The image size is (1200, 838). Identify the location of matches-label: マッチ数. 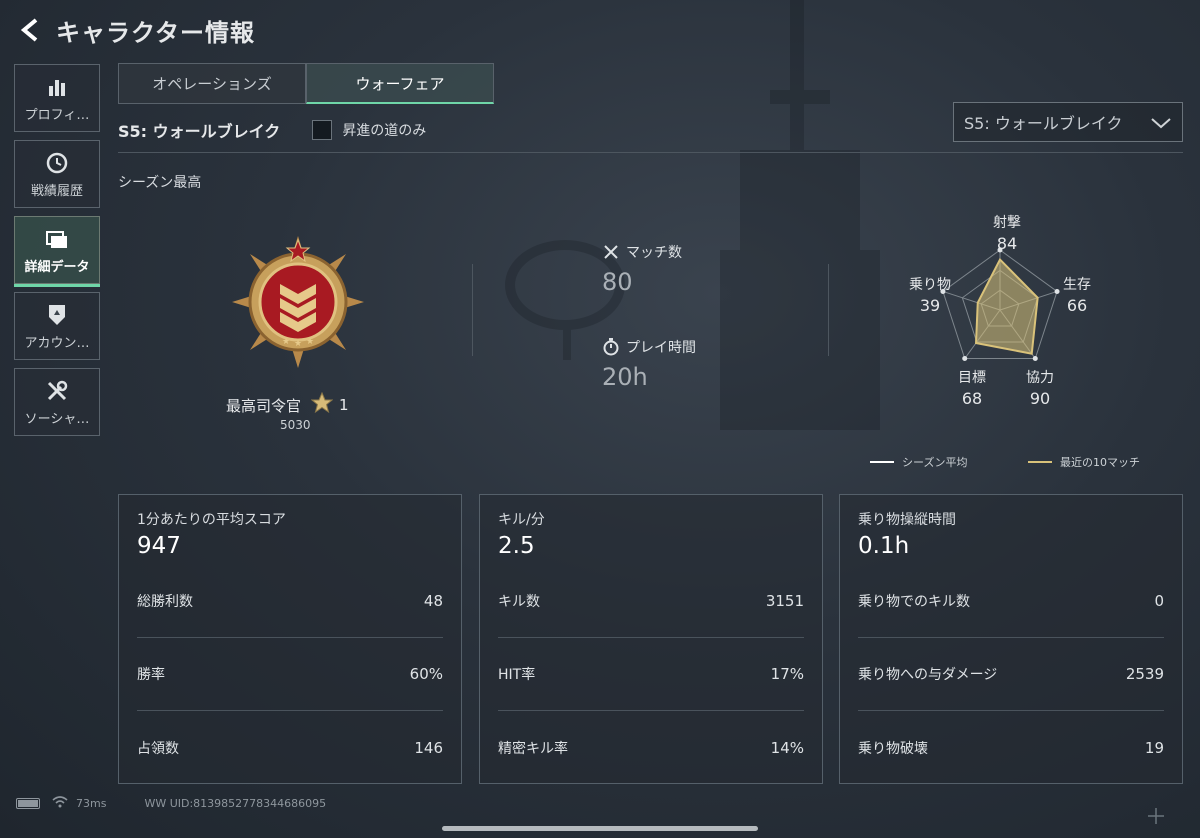
(654, 253).